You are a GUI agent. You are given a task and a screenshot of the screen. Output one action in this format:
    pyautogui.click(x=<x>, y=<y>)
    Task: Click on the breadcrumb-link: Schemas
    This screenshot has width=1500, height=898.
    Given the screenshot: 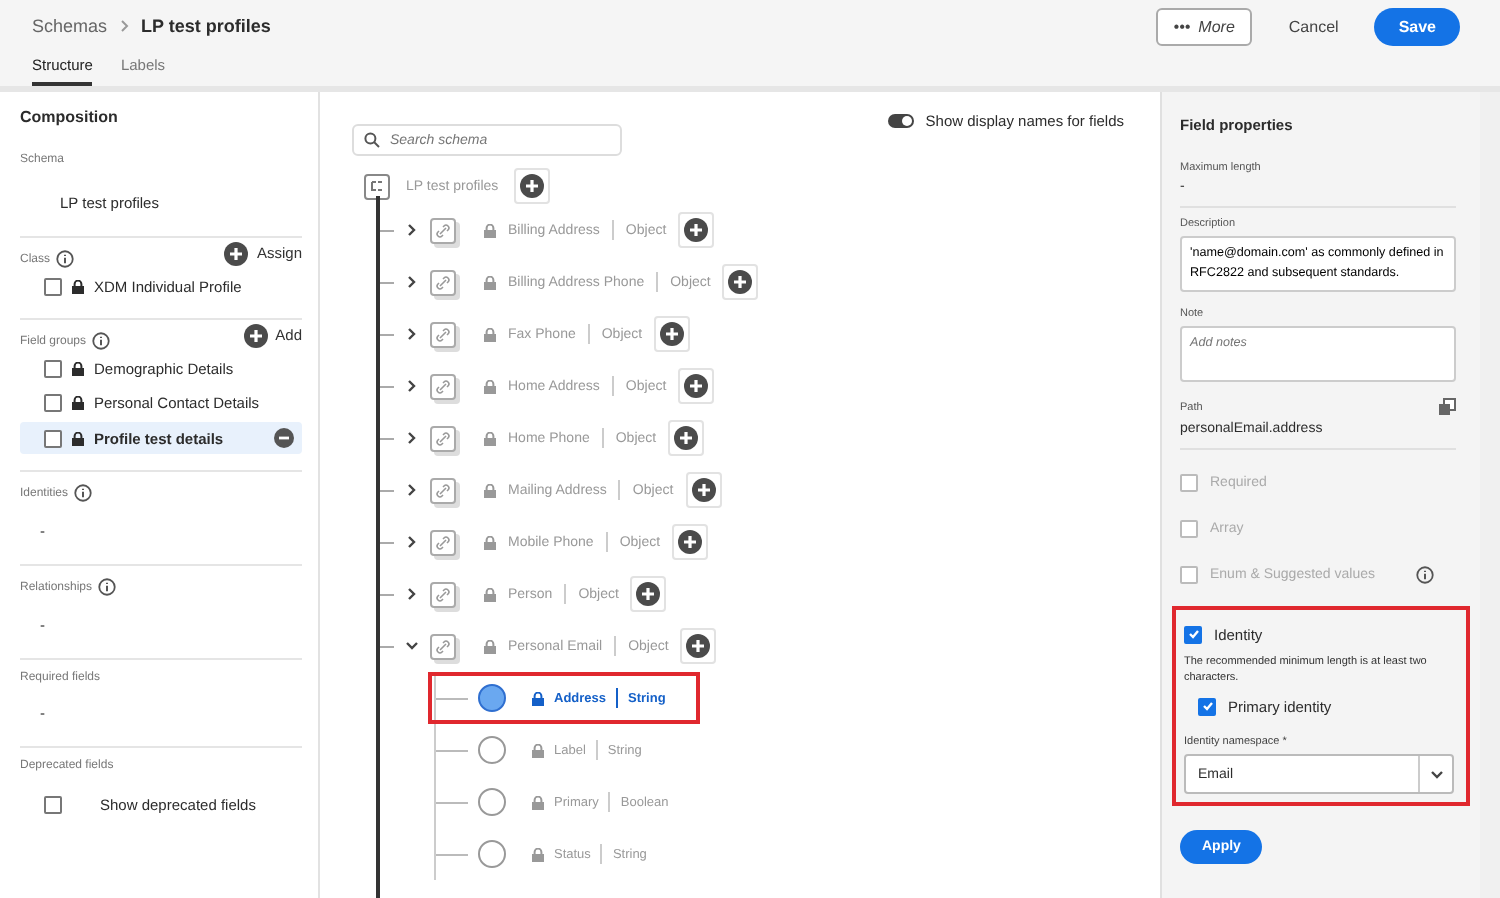 What is the action you would take?
    pyautogui.click(x=70, y=26)
    